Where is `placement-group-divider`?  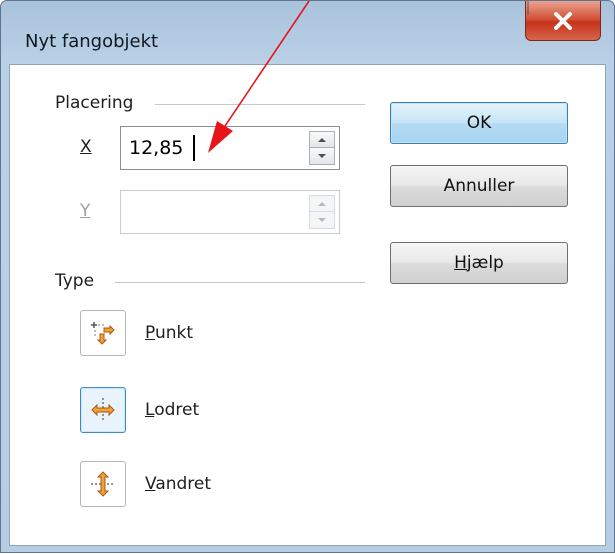 placement-group-divider is located at coordinates (260, 104).